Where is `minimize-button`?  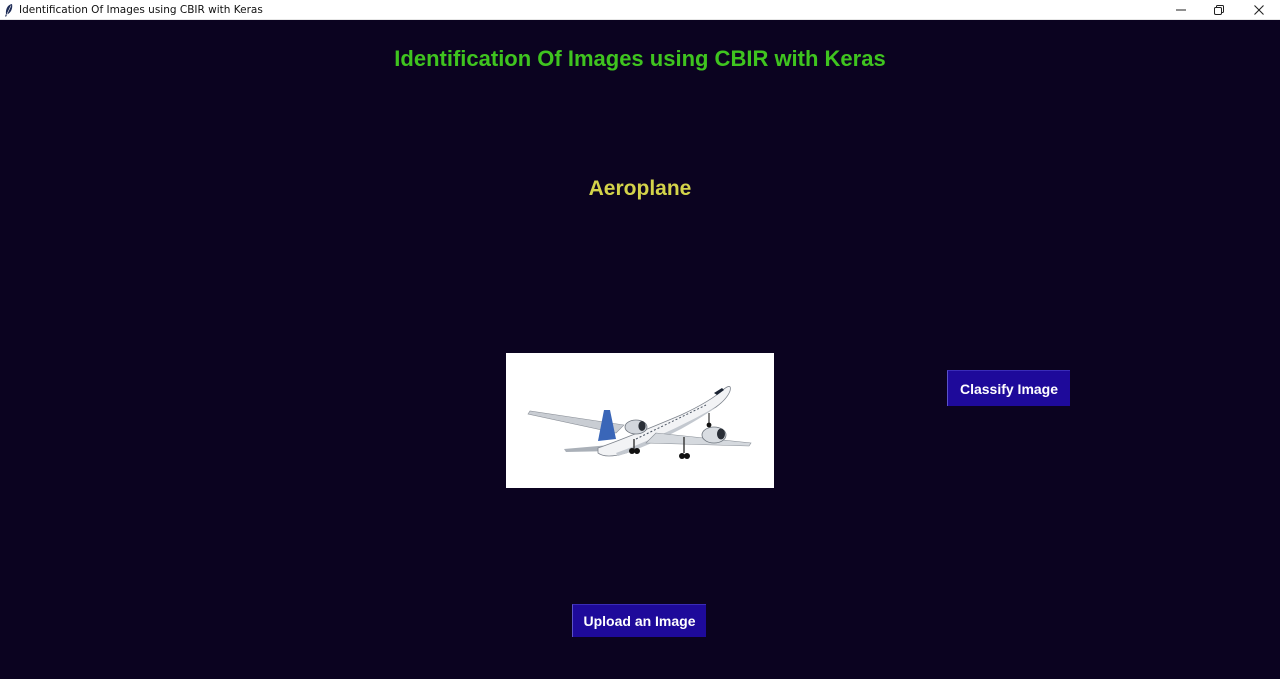 minimize-button is located at coordinates (1181, 10).